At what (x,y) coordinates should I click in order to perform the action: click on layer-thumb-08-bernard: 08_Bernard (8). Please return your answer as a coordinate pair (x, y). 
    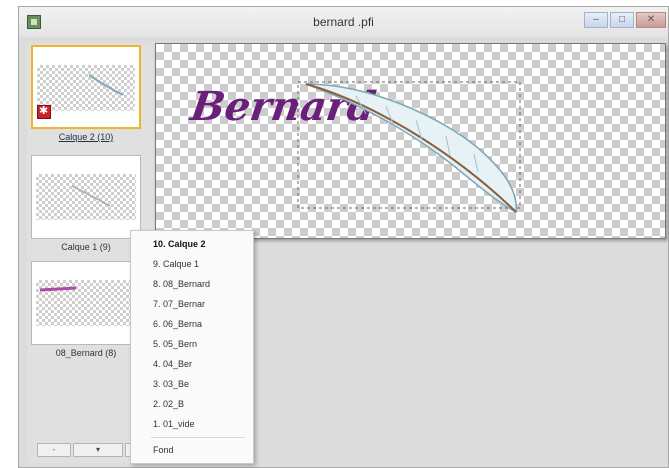
    Looking at the image, I should click on (86, 309).